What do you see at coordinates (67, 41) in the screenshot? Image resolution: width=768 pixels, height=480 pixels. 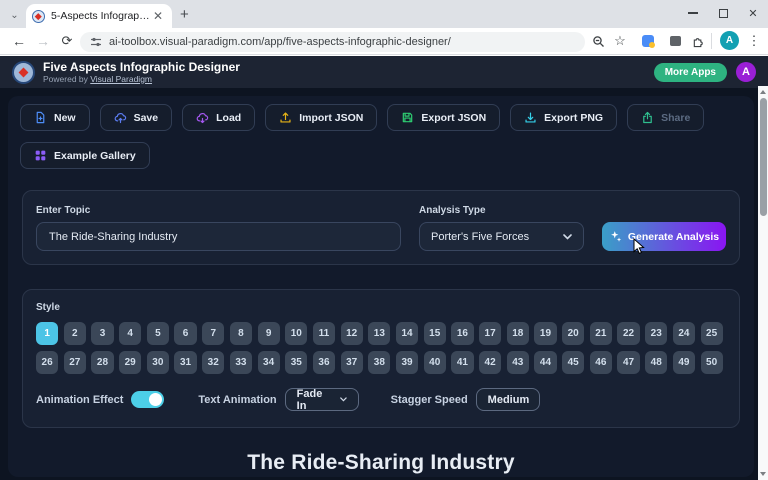 I see `reload-icon: ⟳` at bounding box center [67, 41].